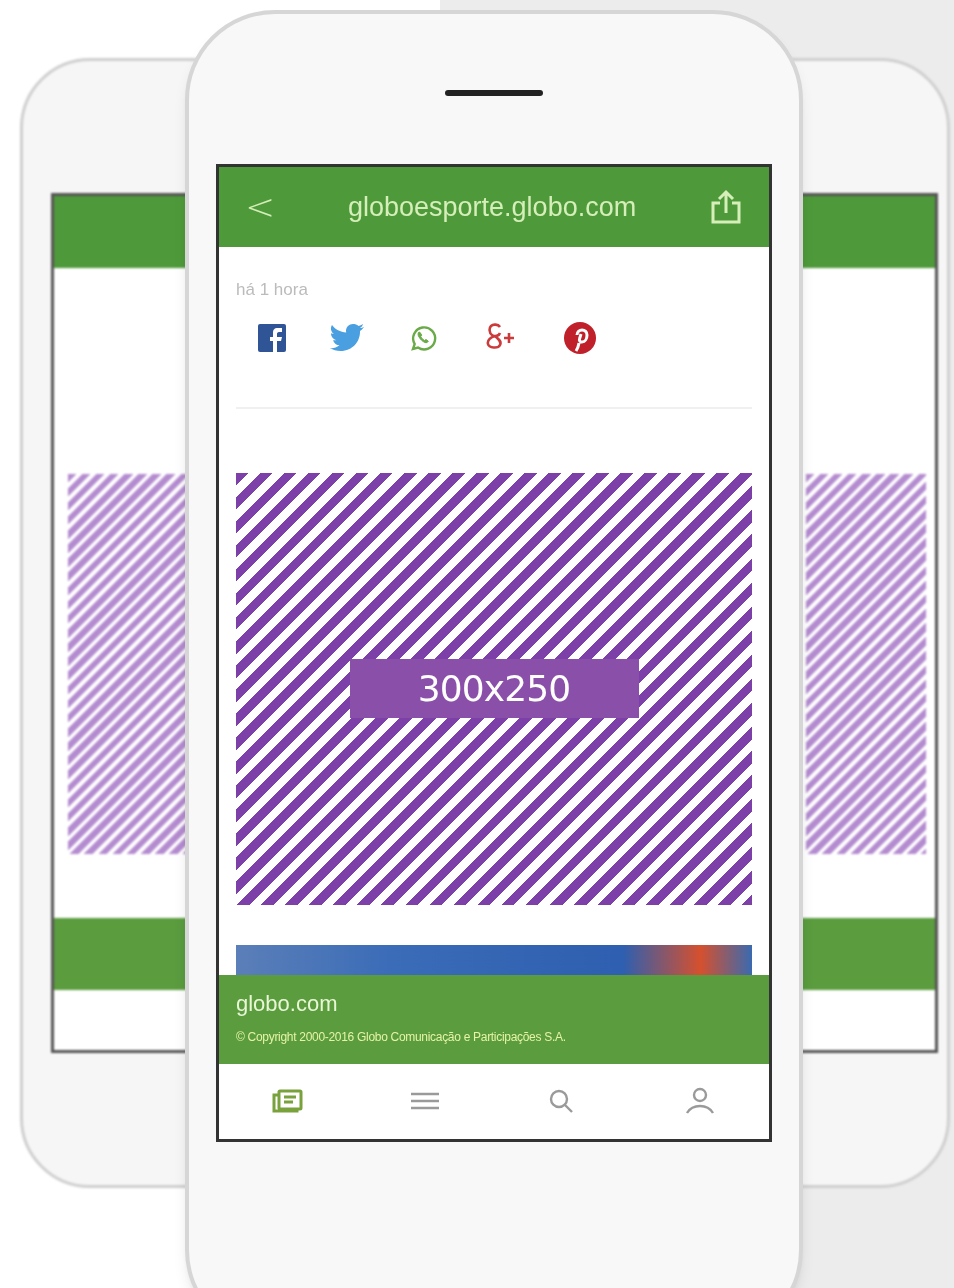 The height and width of the screenshot is (1288, 954). I want to click on bird-icon, so click(347, 337).